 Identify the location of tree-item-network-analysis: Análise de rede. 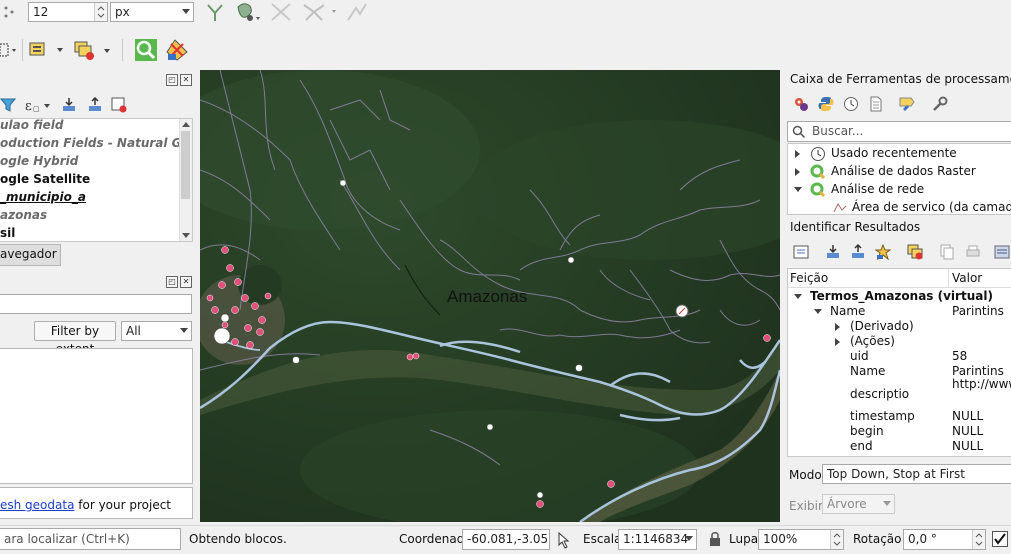
(899, 190).